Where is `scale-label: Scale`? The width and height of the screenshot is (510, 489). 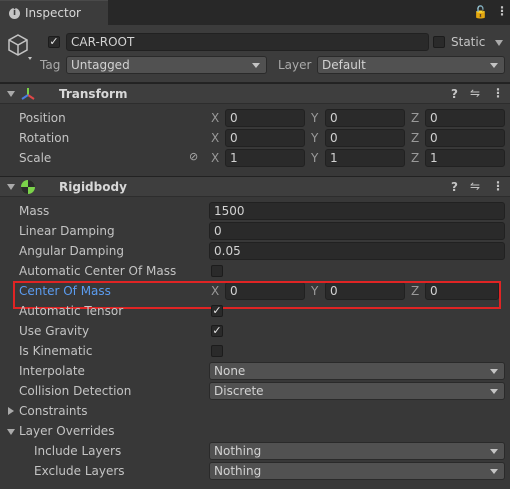
scale-label: Scale is located at coordinates (35, 158).